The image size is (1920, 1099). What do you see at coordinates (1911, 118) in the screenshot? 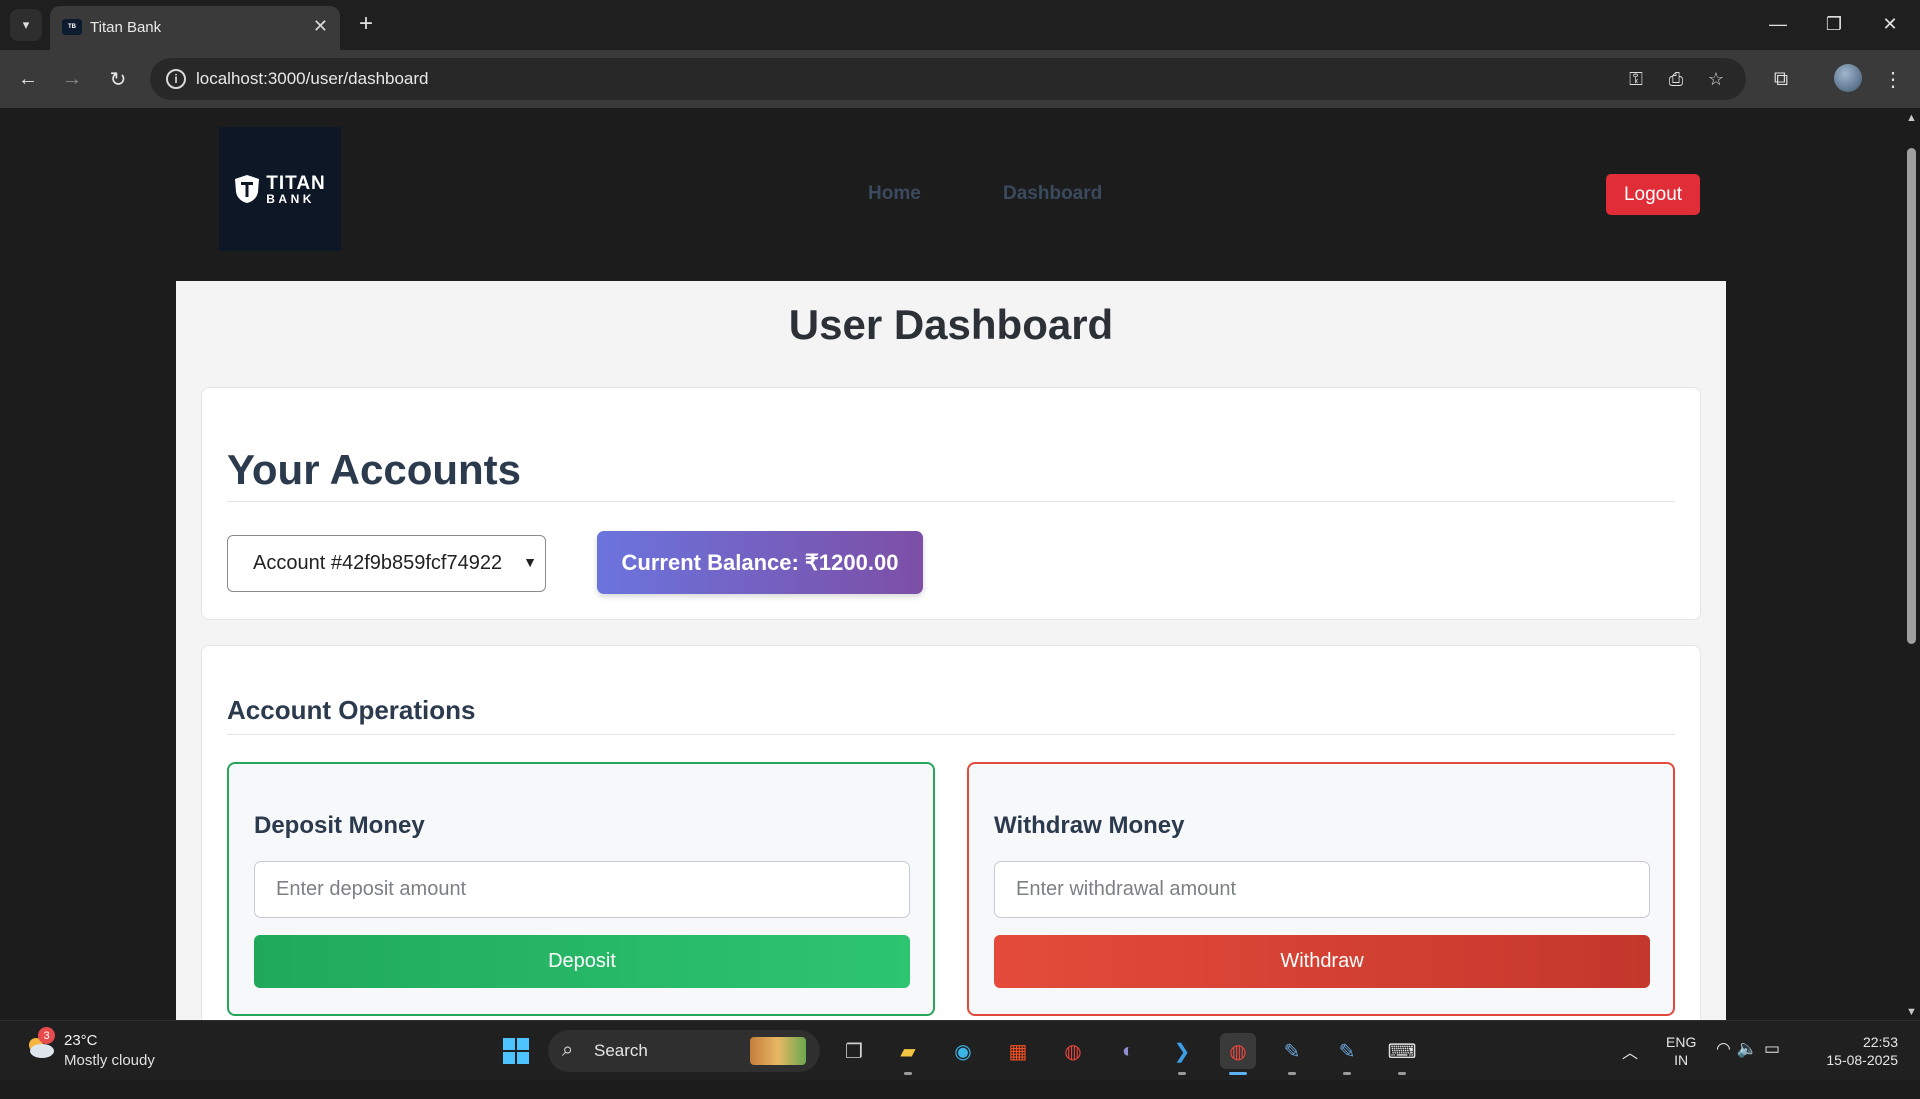
I see `scroll-up-icon: ▲` at bounding box center [1911, 118].